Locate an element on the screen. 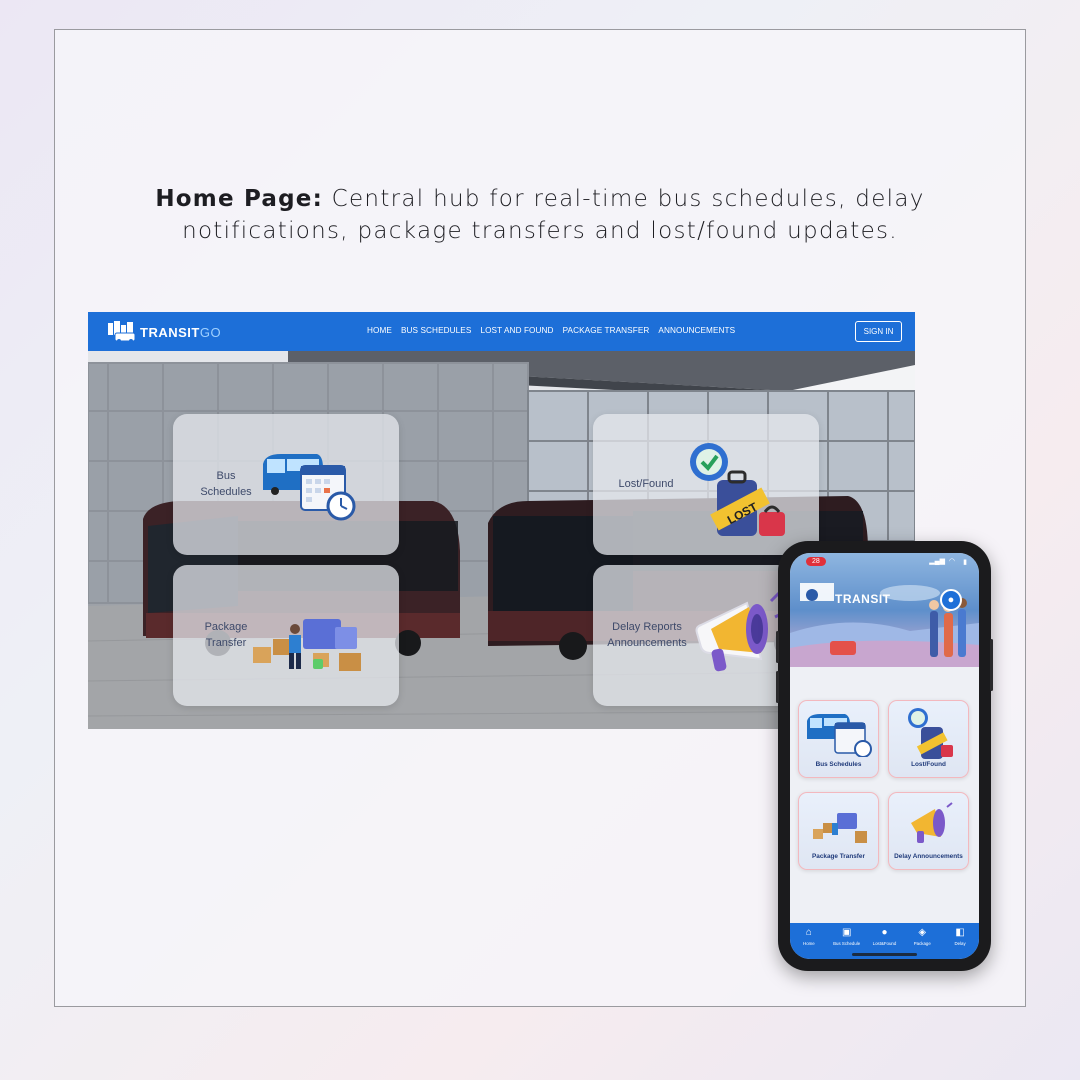  logo-text: TRANSITGO is located at coordinates (181, 332).